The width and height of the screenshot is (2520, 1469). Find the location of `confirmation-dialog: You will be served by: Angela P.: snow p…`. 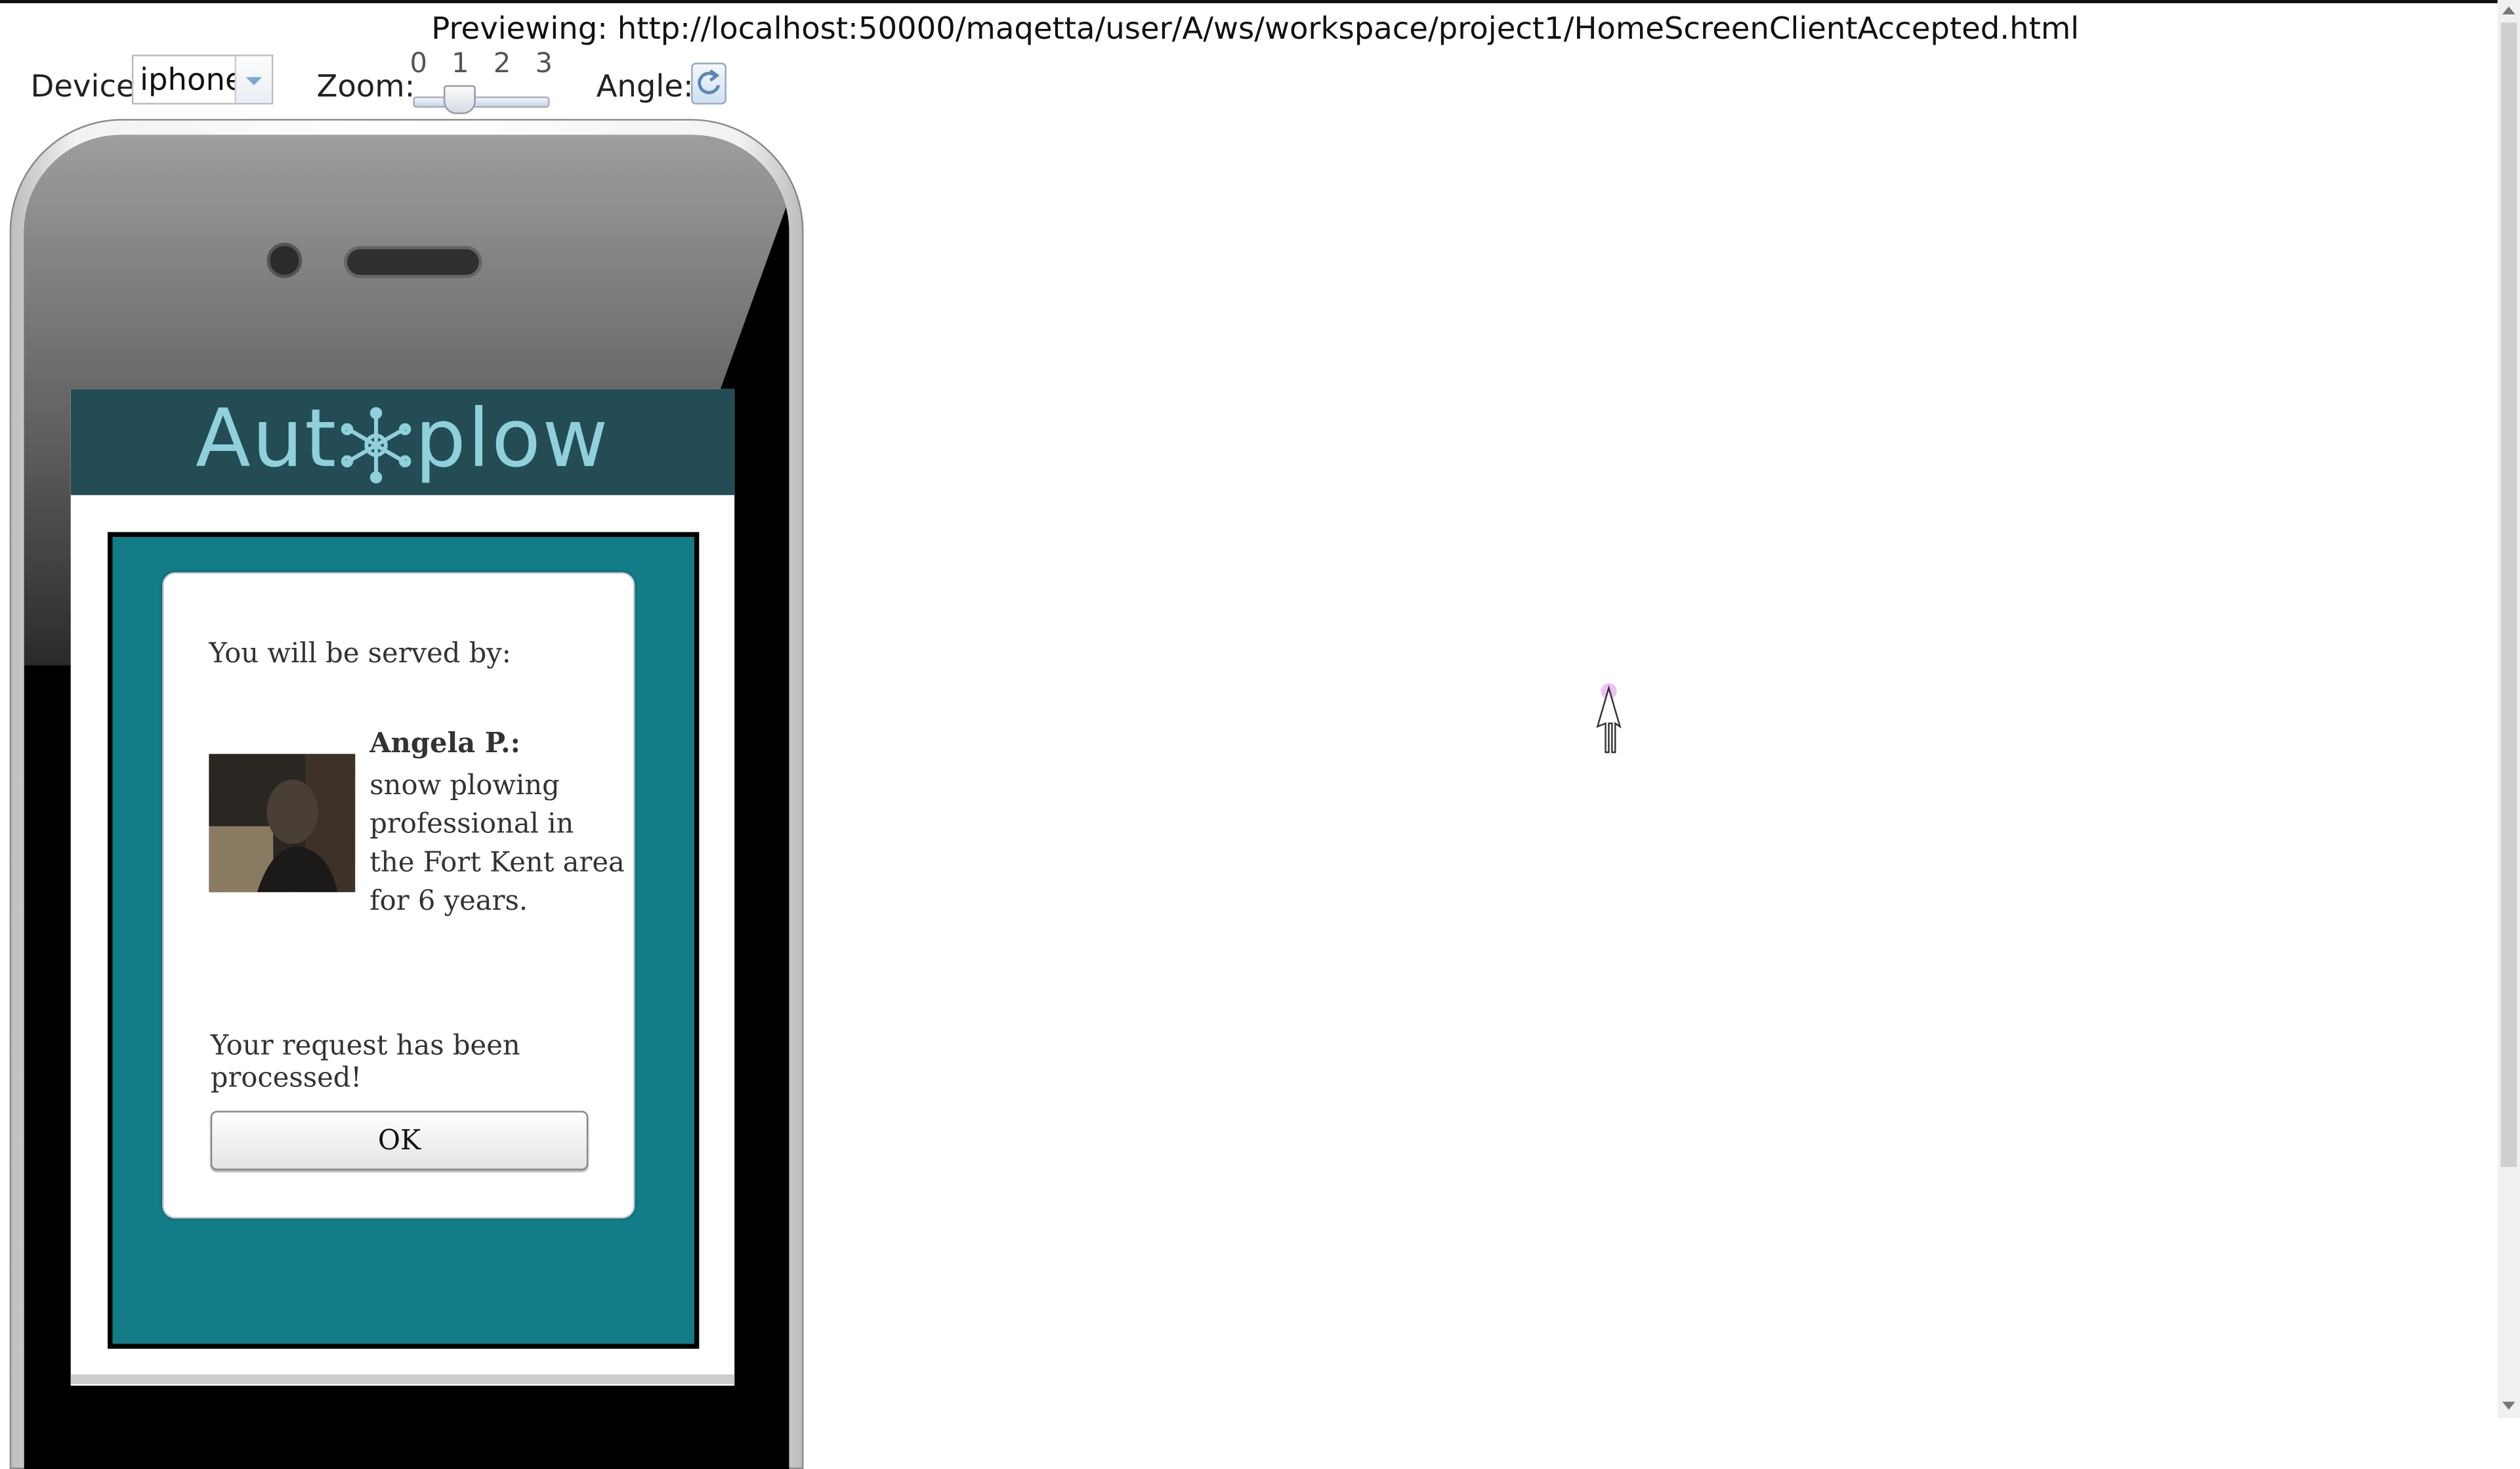

confirmation-dialog: You will be served by: Angela P.: snow p… is located at coordinates (398, 896).